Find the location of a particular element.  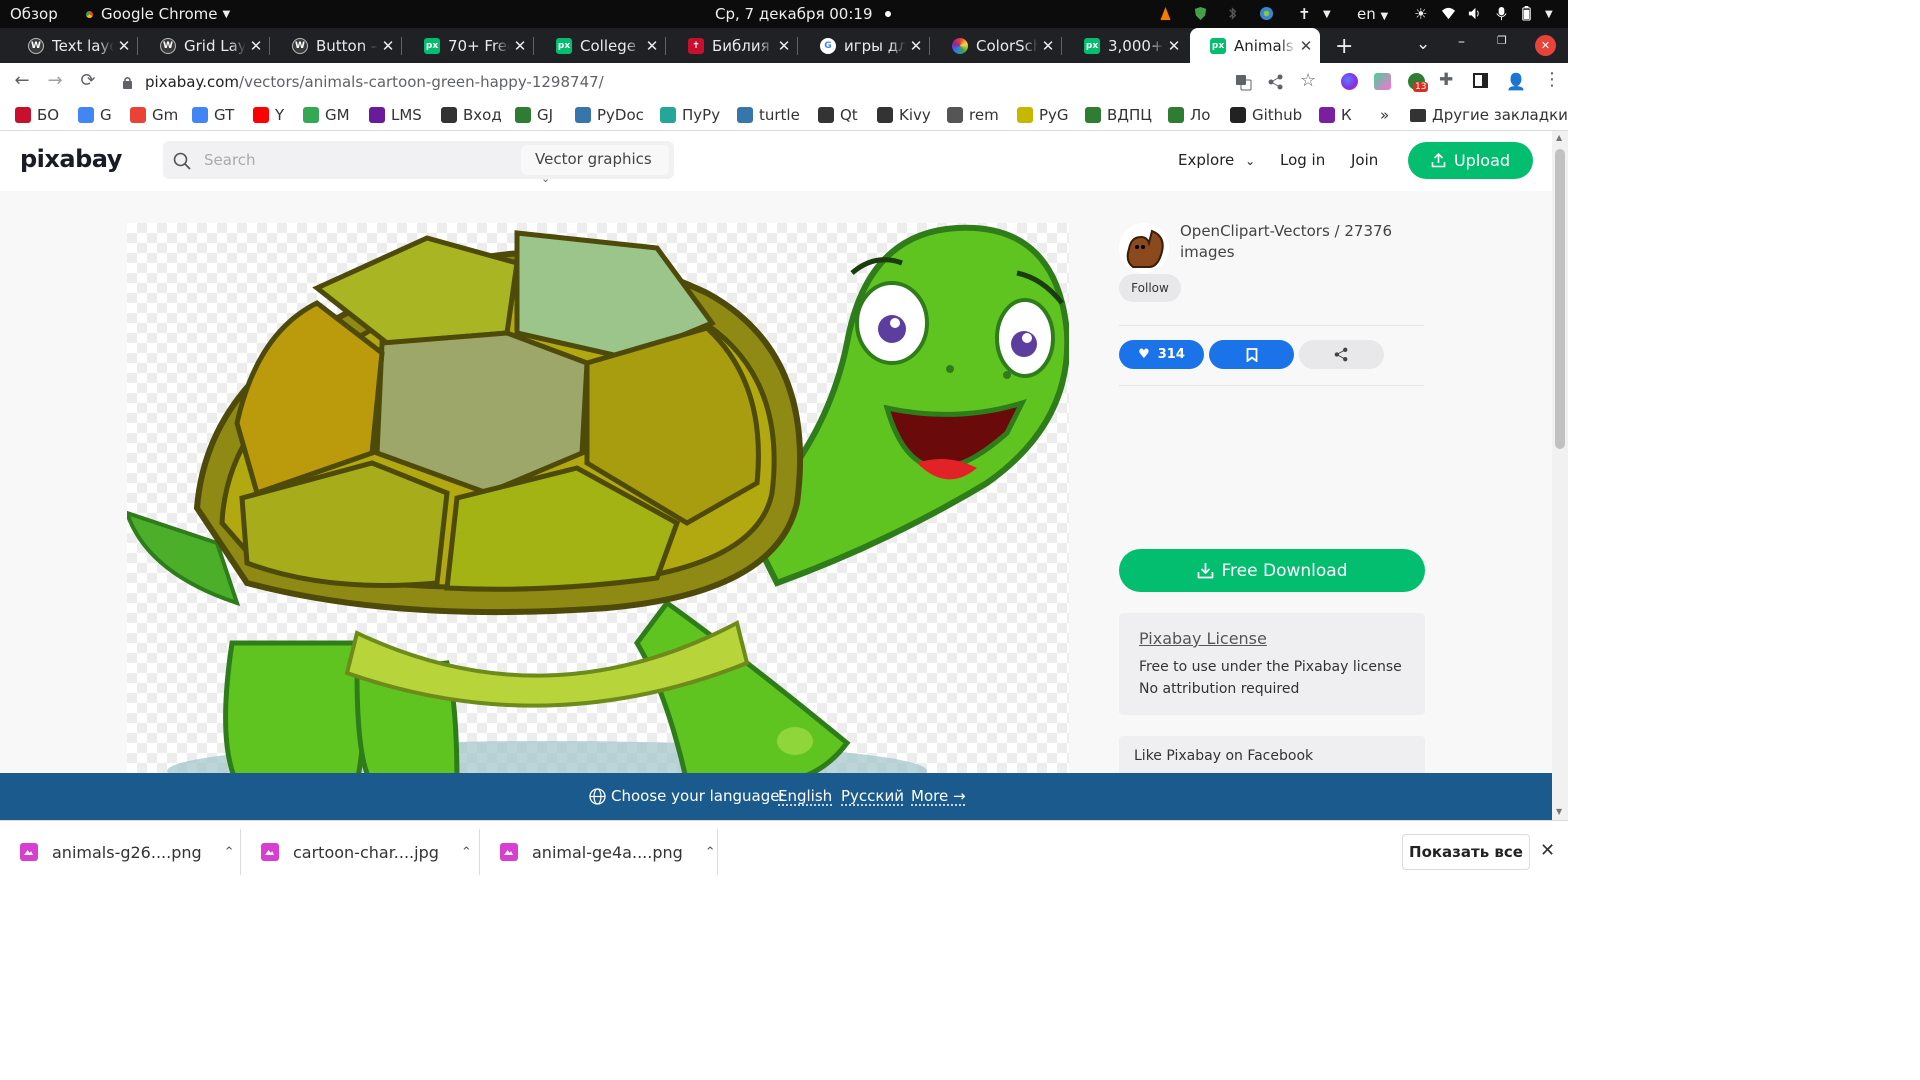

brightness-icon: ☀ is located at coordinates (1420, 14).